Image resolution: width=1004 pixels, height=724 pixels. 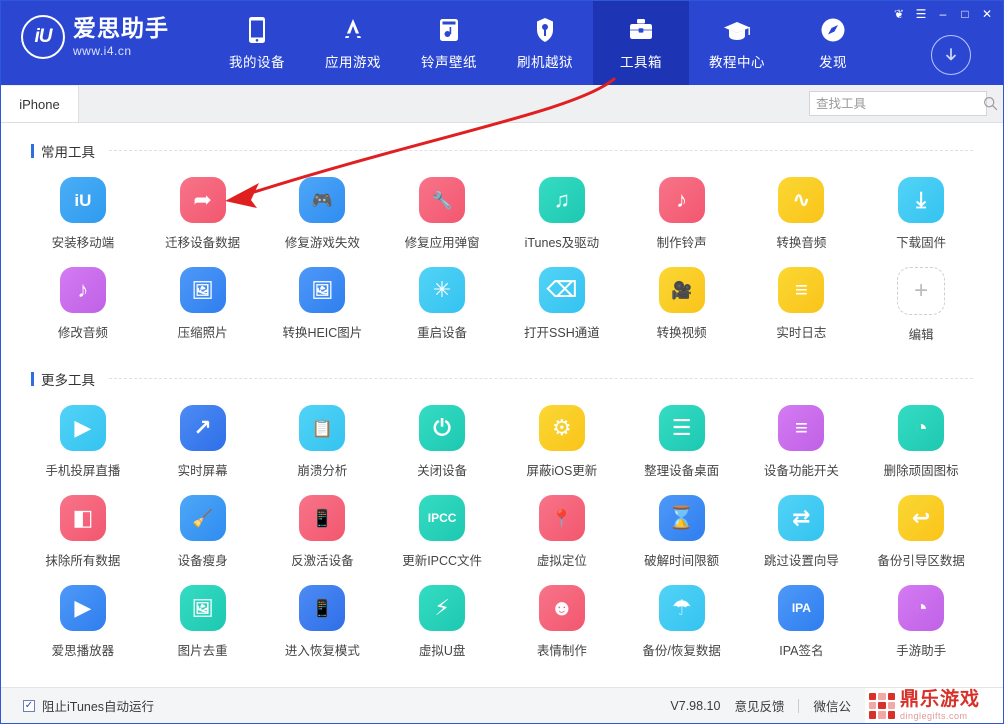 I want to click on tool-tile: IPCC 更新IPCC文件, so click(x=442, y=524).